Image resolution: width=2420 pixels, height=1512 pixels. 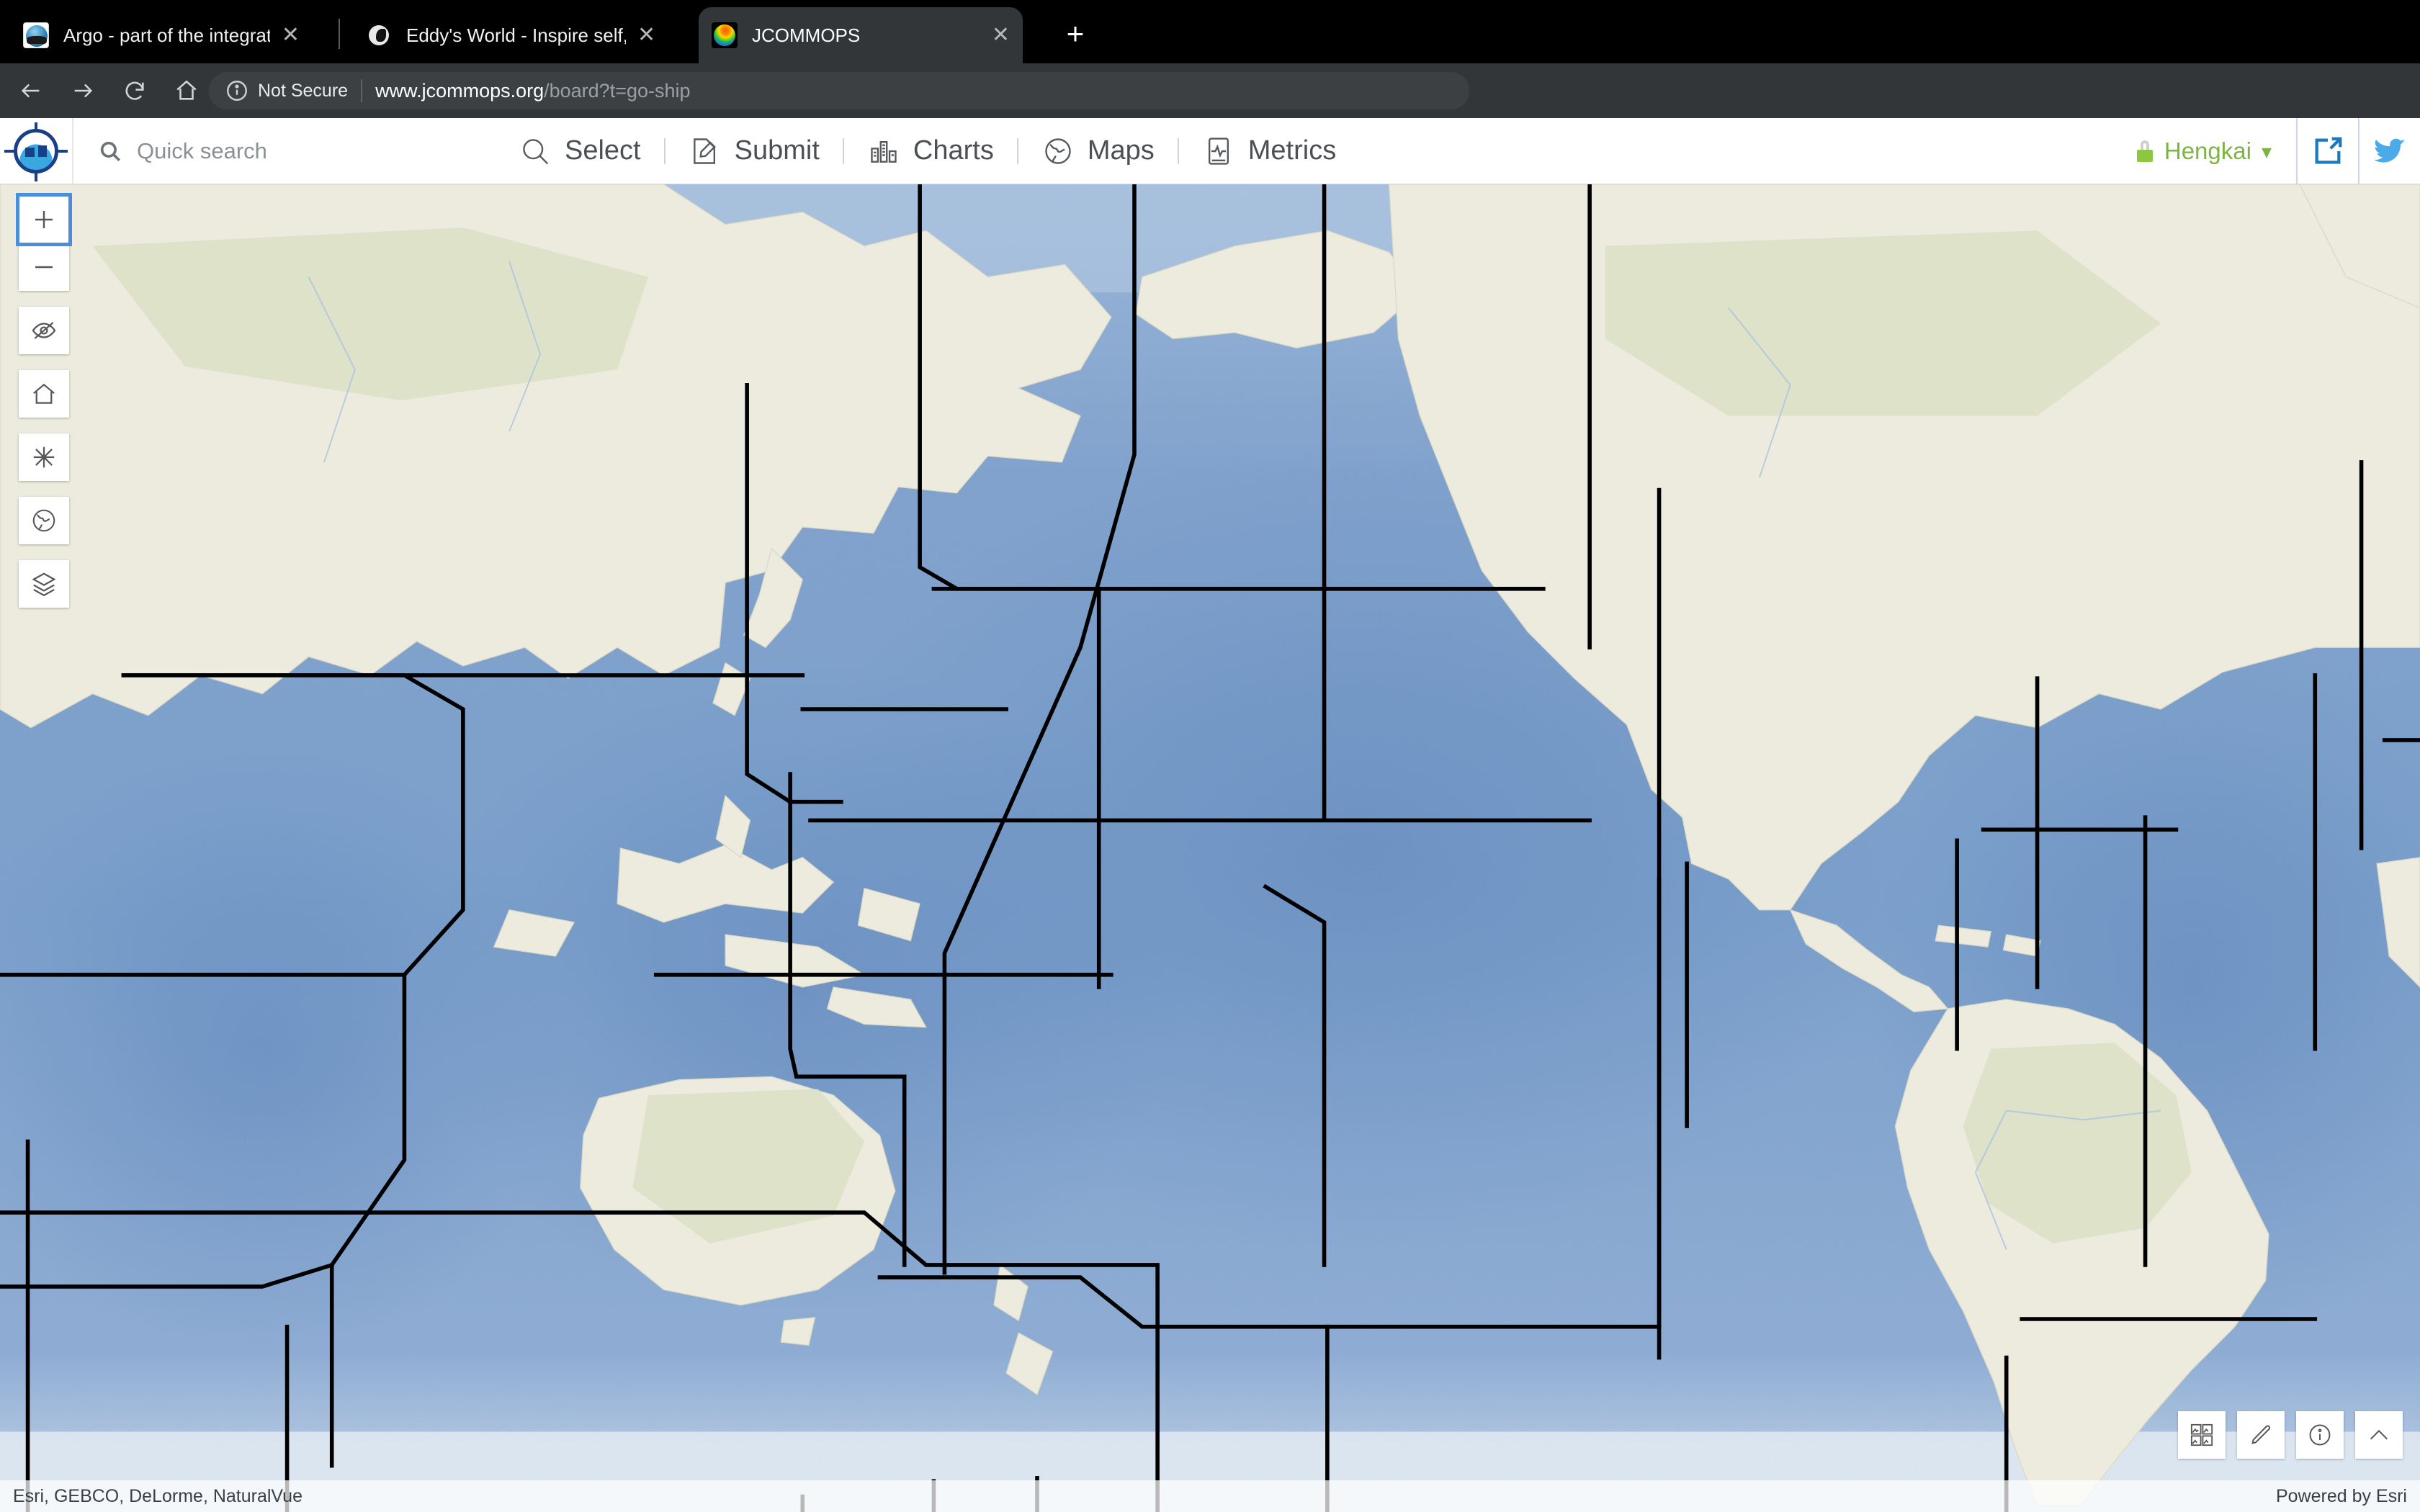 I want to click on new-tab-button: +, so click(x=1075, y=35).